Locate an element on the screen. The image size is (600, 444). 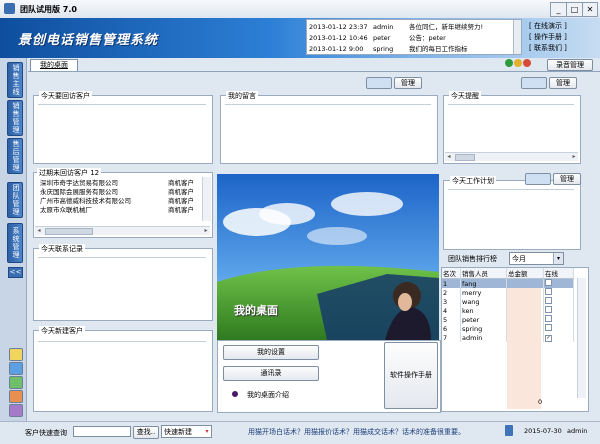
record-manage-button: 录音管理 is located at coordinates (570, 65).